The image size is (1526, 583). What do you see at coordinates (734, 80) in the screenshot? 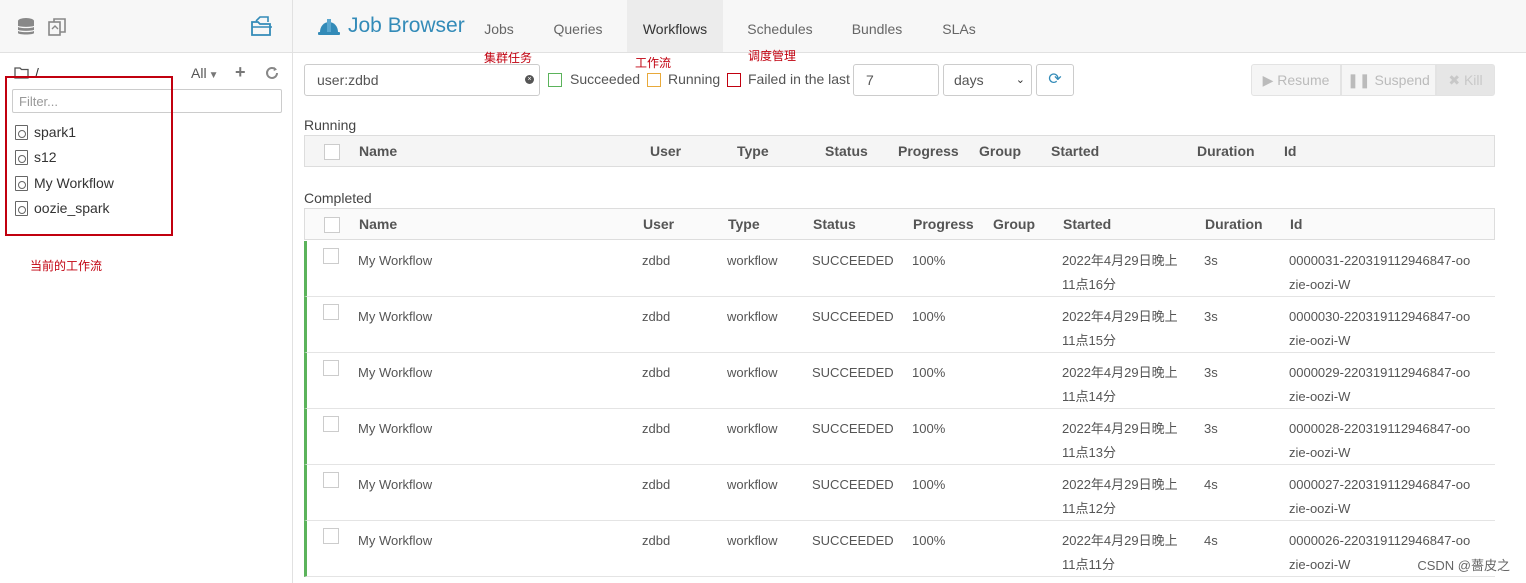
I see `failed-checkbox` at bounding box center [734, 80].